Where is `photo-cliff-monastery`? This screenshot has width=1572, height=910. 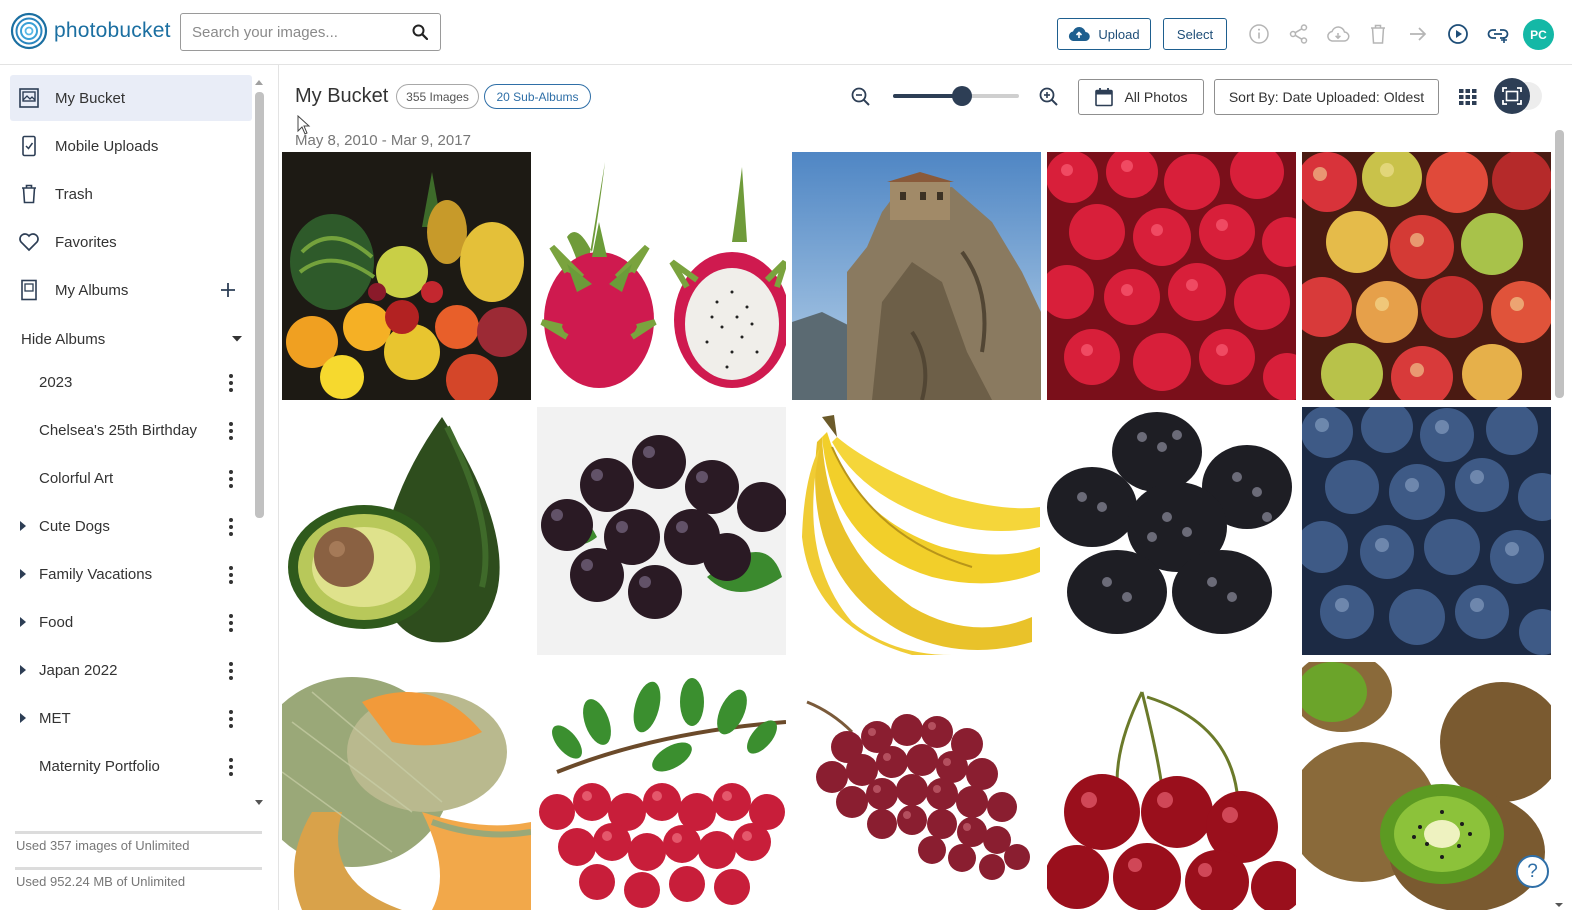 photo-cliff-monastery is located at coordinates (916, 276).